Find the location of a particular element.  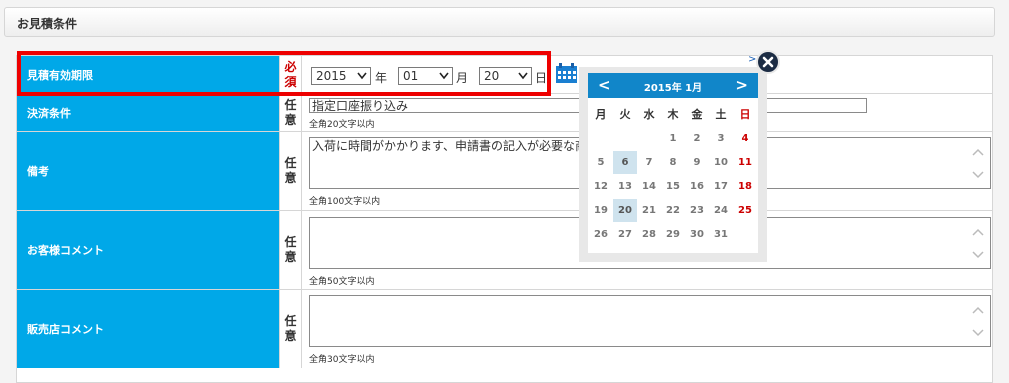

calendar-day: 20 is located at coordinates (625, 210).